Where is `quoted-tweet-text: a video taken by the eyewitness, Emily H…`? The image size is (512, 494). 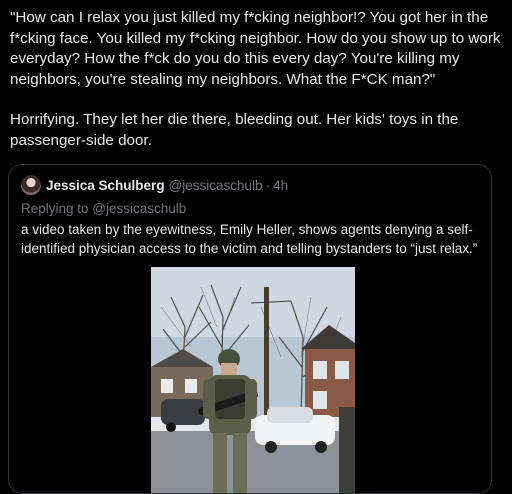
quoted-tweet-text: a video taken by the eyewitness, Emily H… is located at coordinates (249, 239).